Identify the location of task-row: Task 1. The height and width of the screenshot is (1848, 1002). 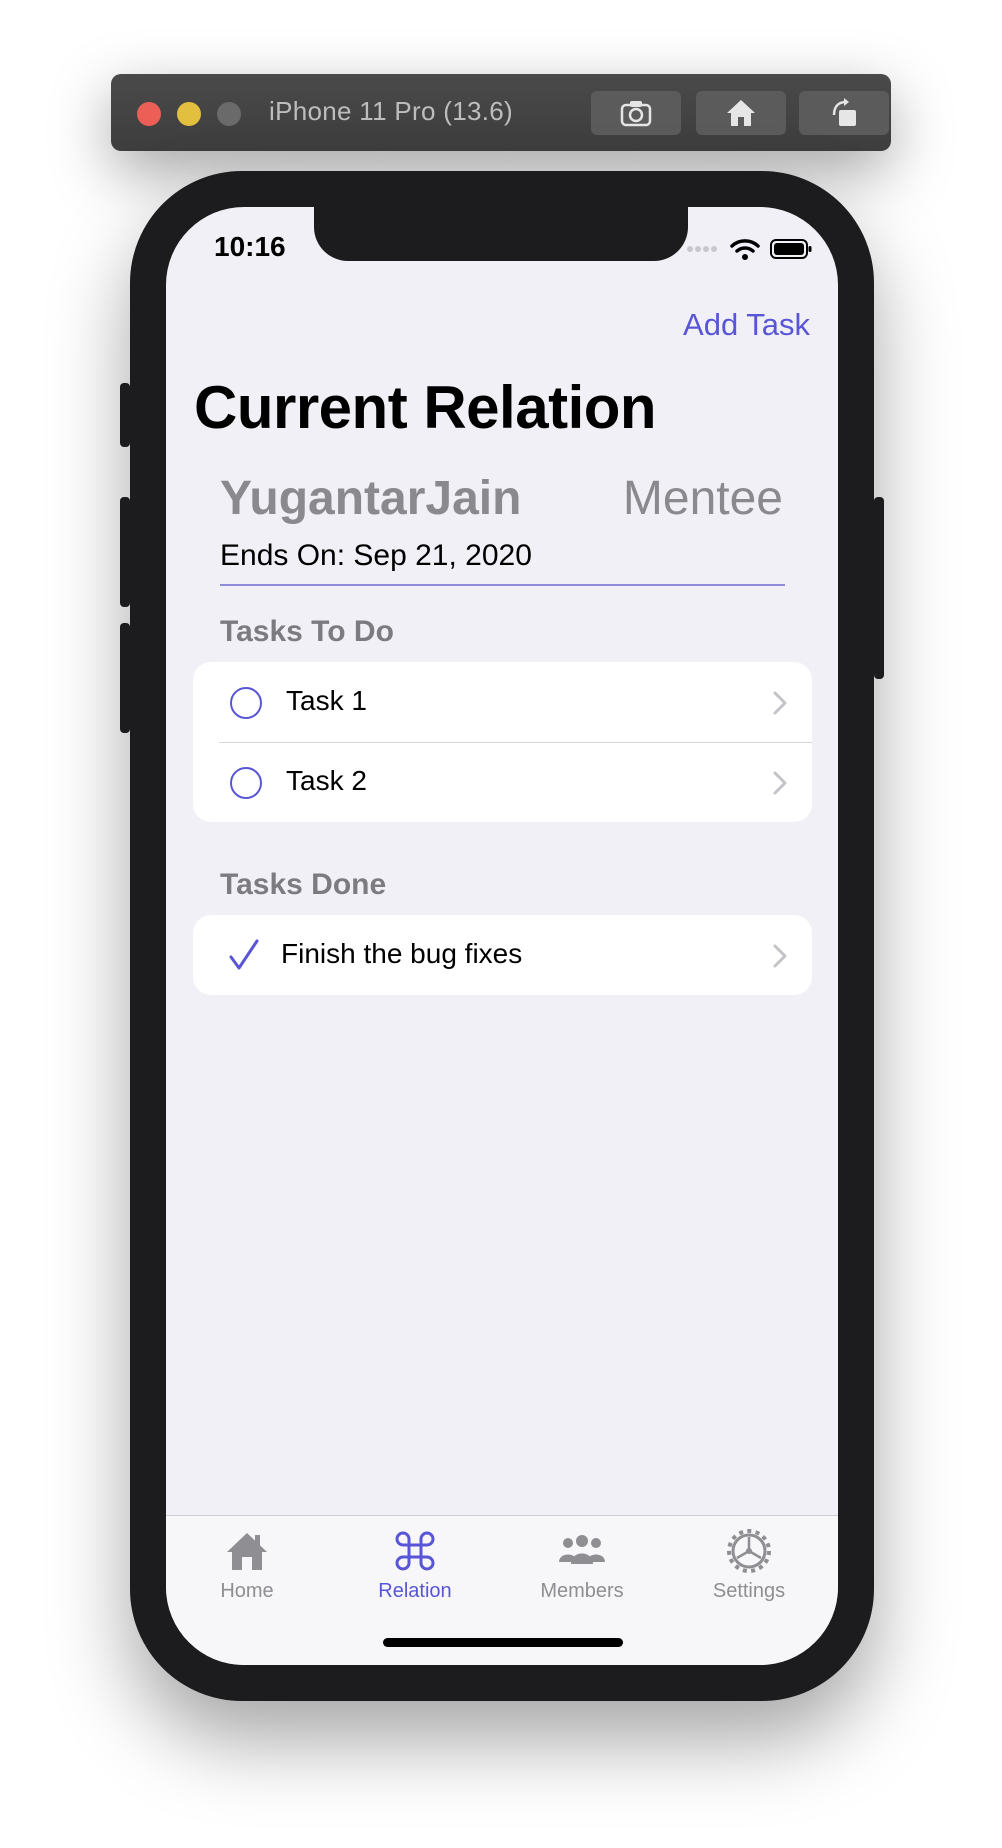
(502, 702).